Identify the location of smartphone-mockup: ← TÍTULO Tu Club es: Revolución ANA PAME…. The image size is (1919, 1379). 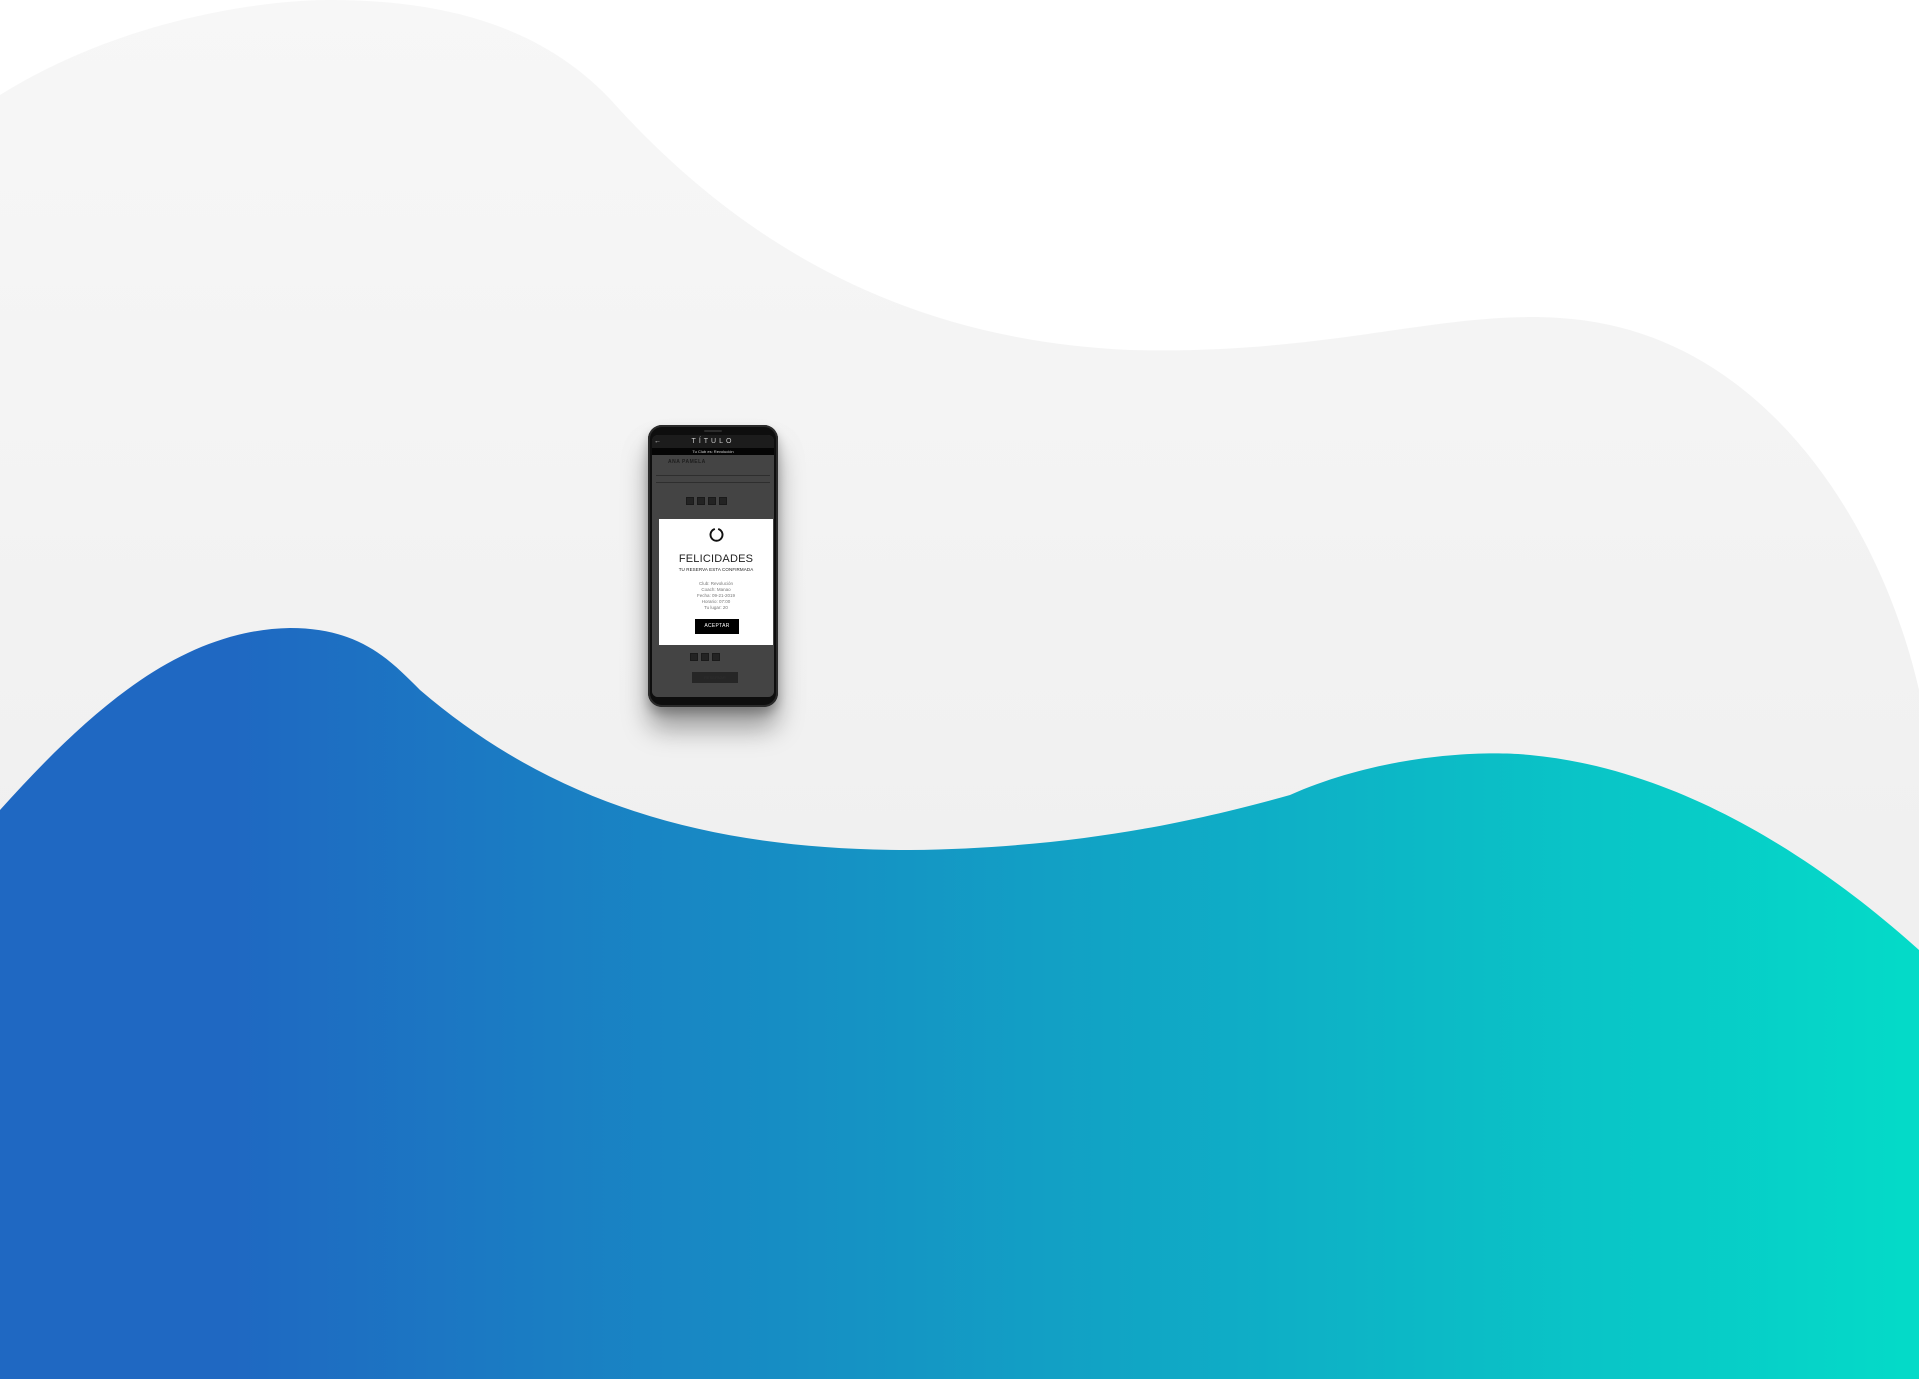
(713, 566).